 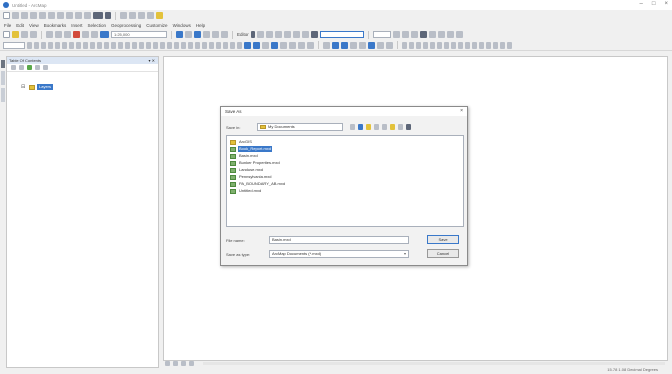 I want to click on menu-edit: Edit, so click(x=20, y=25).